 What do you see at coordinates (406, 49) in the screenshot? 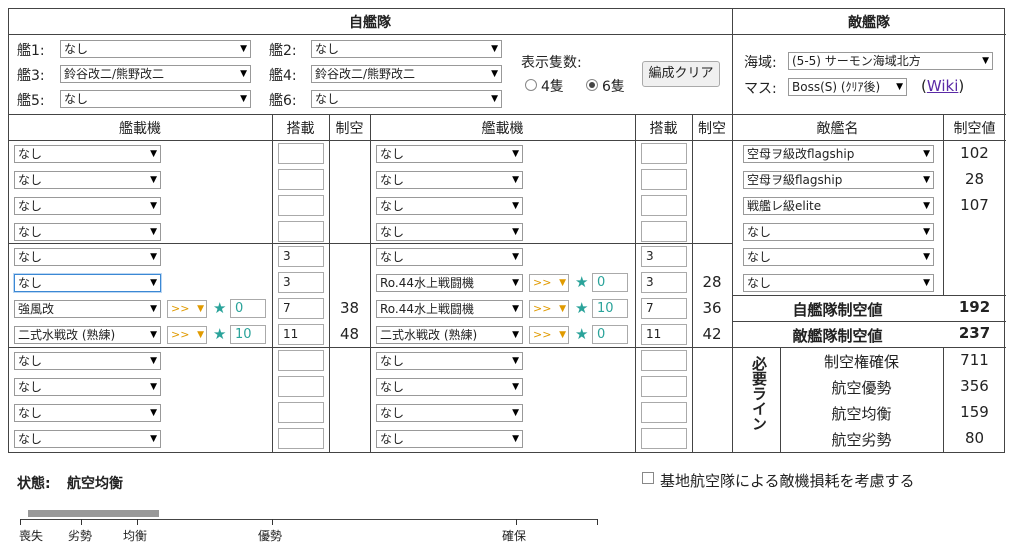
I see `ship2-select: なし ▼` at bounding box center [406, 49].